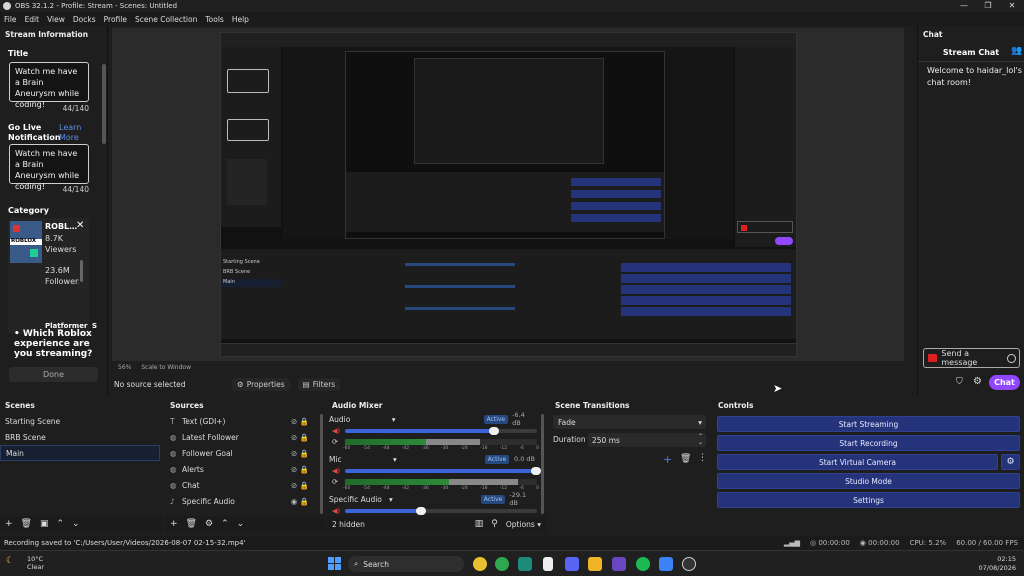  What do you see at coordinates (964, 6) in the screenshot?
I see `minimize-button: —` at bounding box center [964, 6].